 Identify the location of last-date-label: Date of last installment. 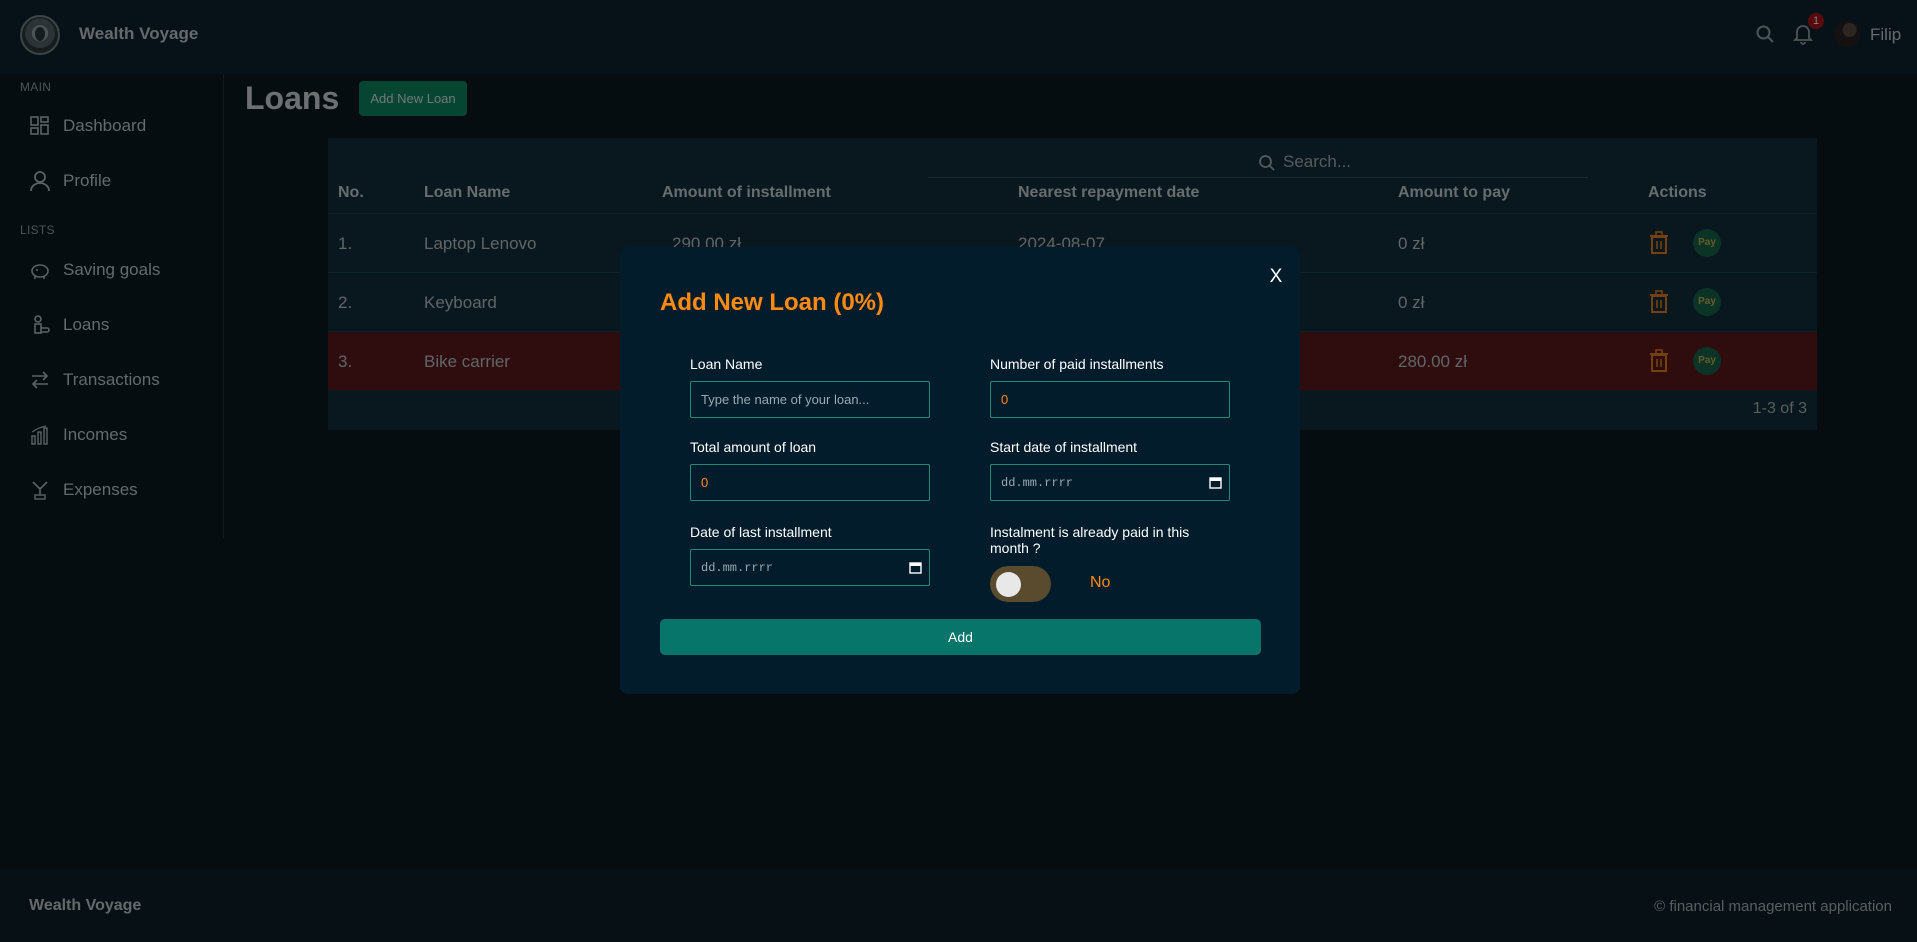
(761, 532).